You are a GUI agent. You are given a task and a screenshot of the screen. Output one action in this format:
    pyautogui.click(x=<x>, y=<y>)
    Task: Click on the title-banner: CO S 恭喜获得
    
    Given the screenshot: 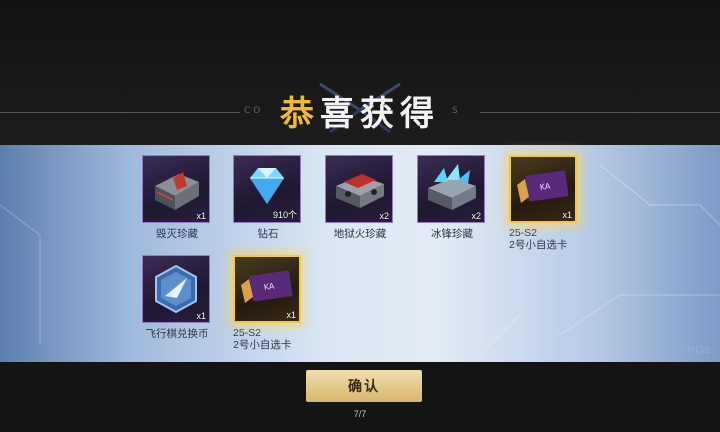 What is the action you would take?
    pyautogui.click(x=360, y=110)
    